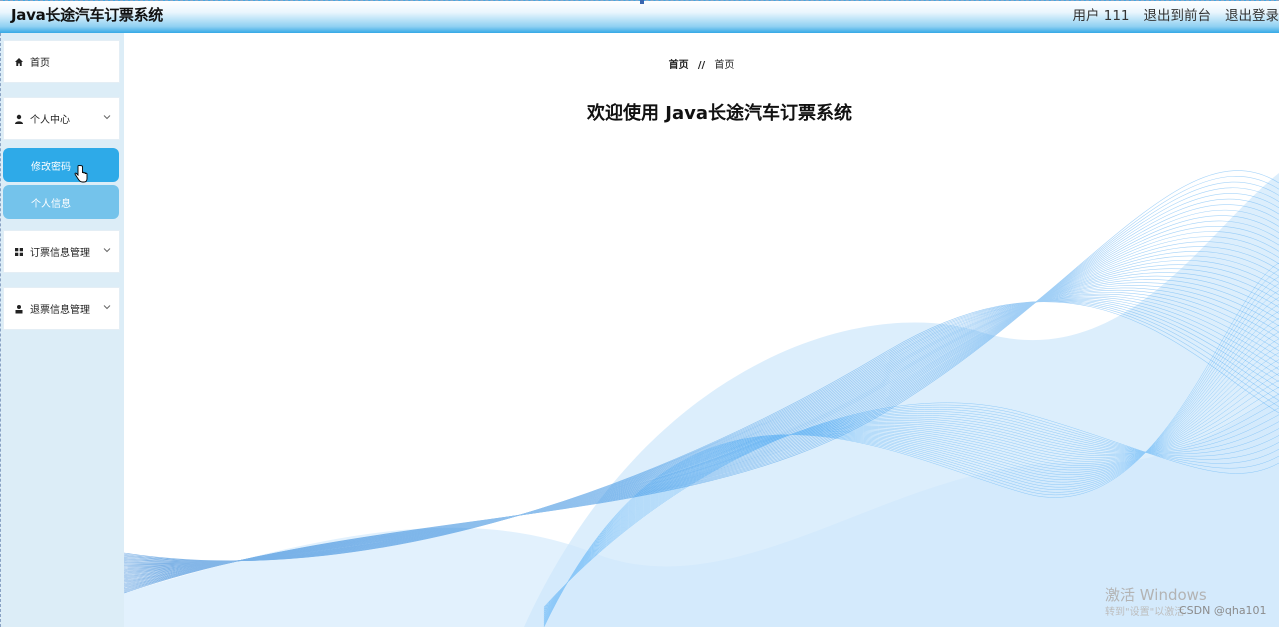 The width and height of the screenshot is (1279, 627). I want to click on top-right-links: 用户 111 退出到前台 退出登录, so click(1175, 14).